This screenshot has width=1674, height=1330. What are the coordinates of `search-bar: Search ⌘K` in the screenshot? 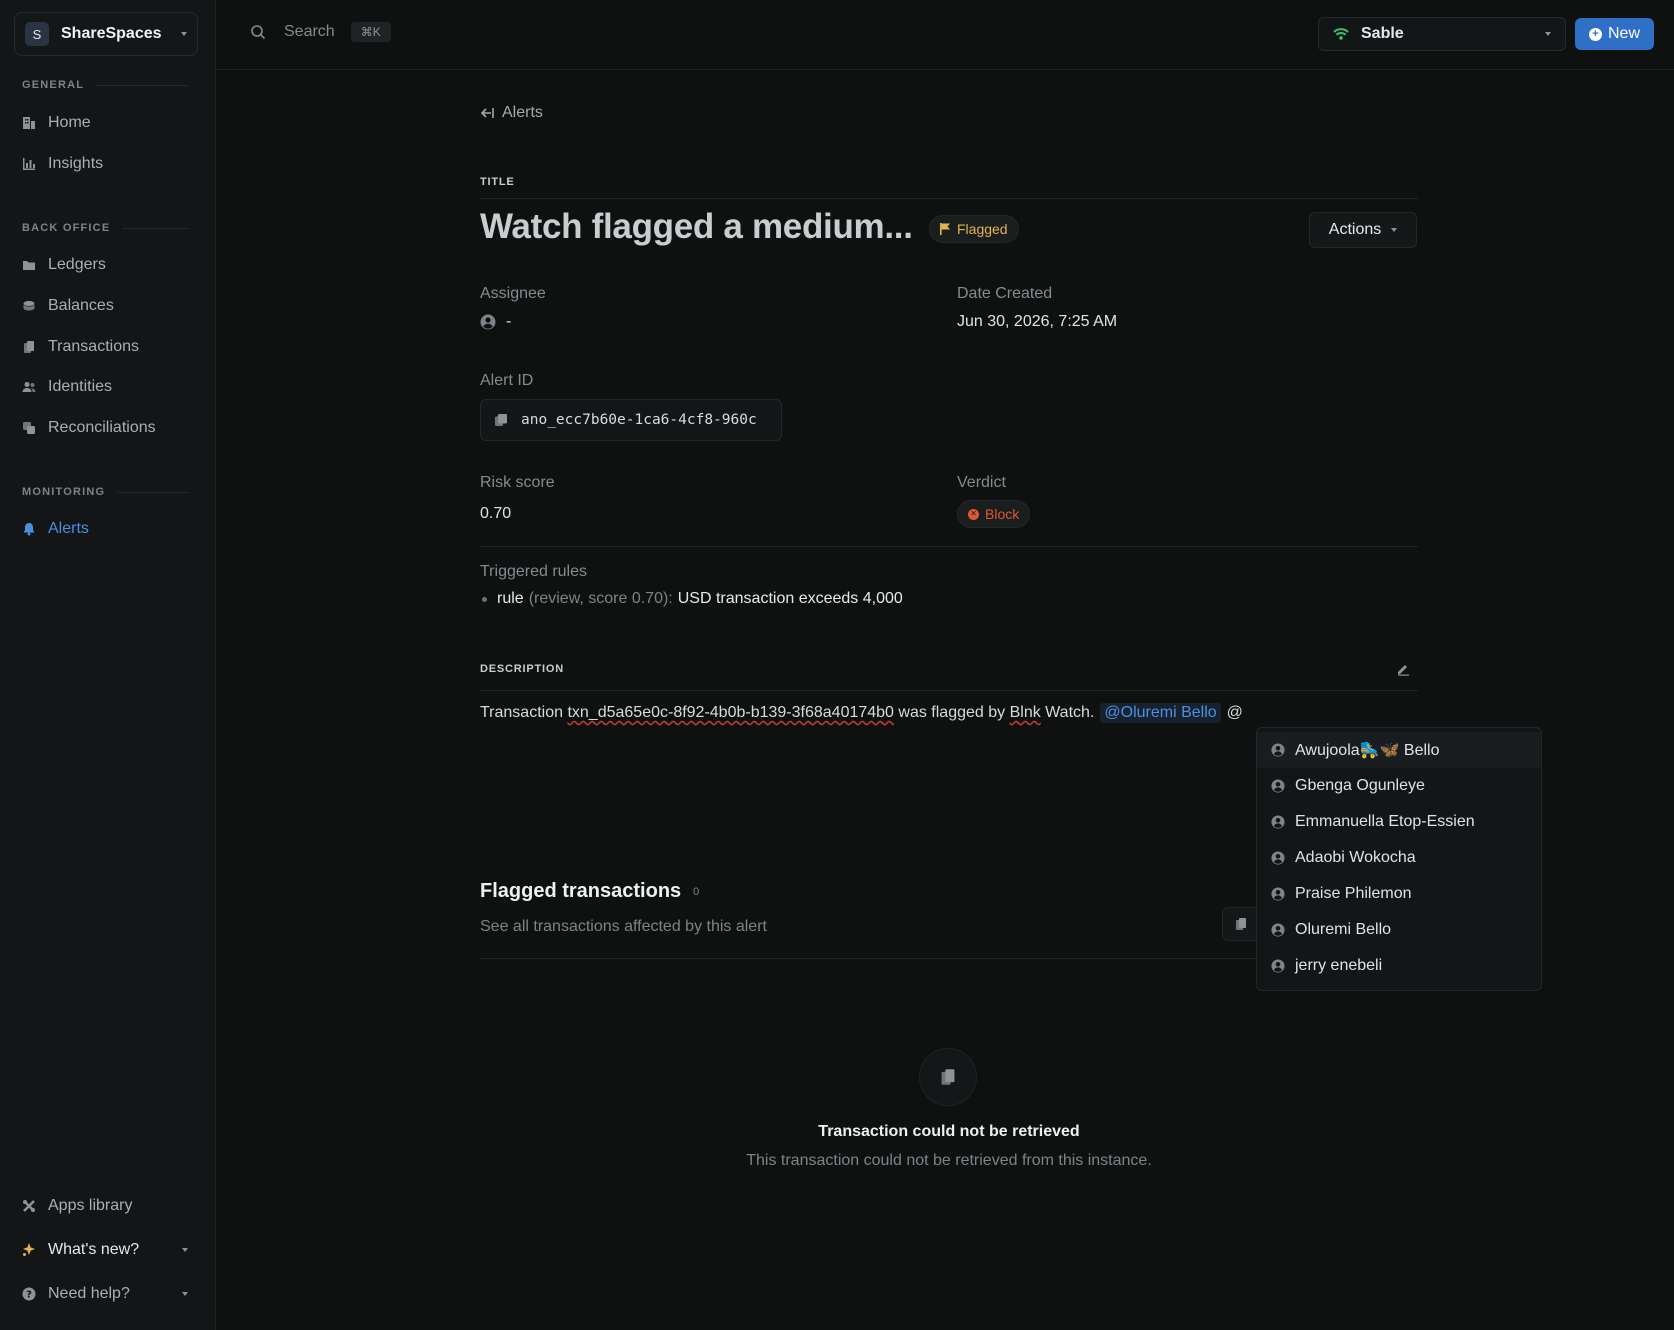 It's located at (320, 32).